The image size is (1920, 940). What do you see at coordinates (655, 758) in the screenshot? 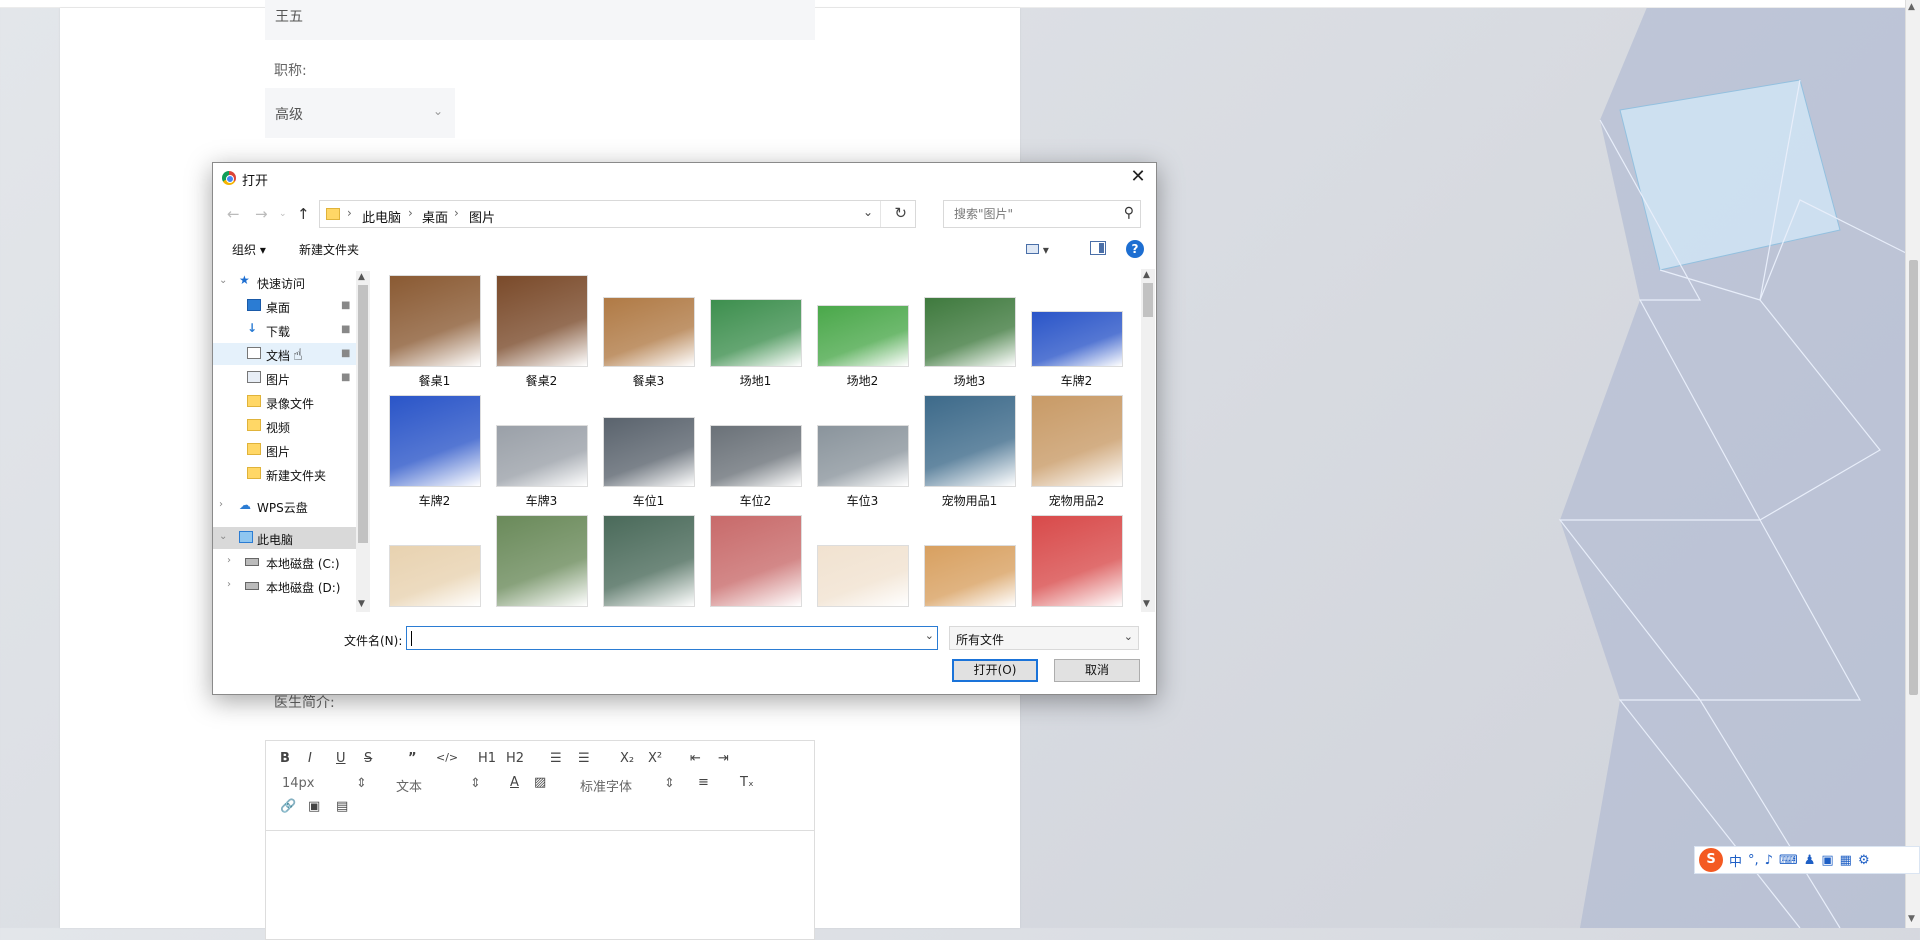
I see `superscript-button: X²` at bounding box center [655, 758].